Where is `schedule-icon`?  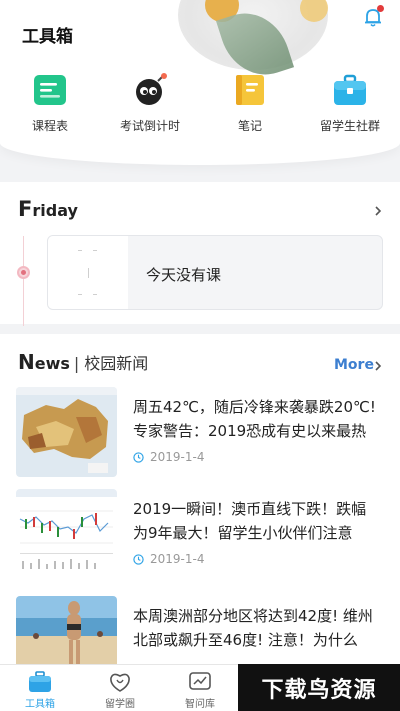
schedule-icon is located at coordinates (50, 90).